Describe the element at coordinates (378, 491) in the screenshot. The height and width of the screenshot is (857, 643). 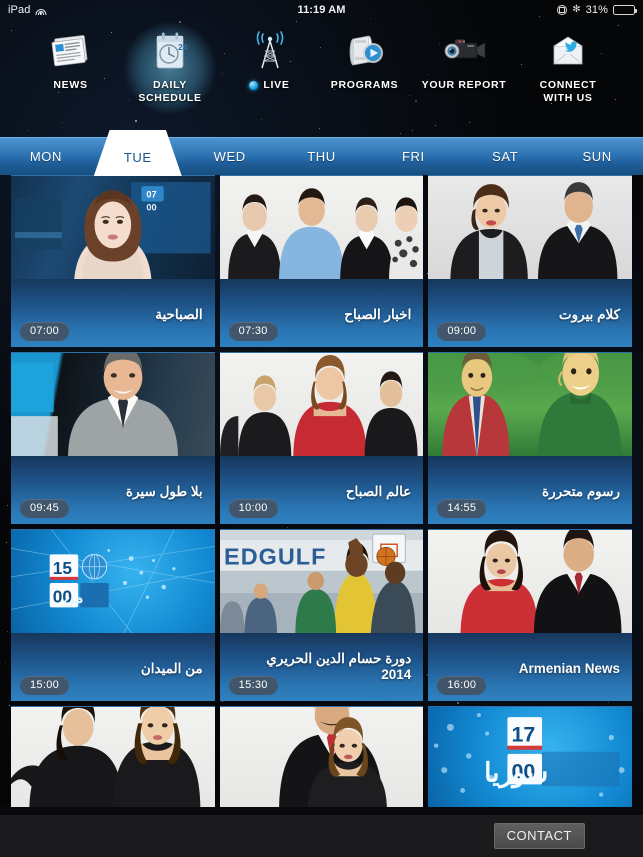
I see `program-title: عالم الصباح` at that location.